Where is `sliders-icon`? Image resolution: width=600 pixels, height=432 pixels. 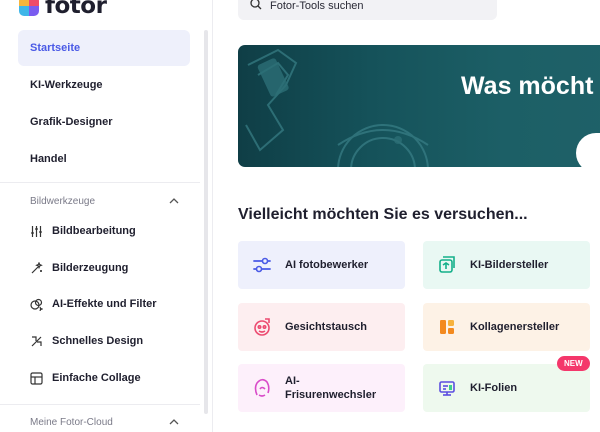 sliders-icon is located at coordinates (36, 231).